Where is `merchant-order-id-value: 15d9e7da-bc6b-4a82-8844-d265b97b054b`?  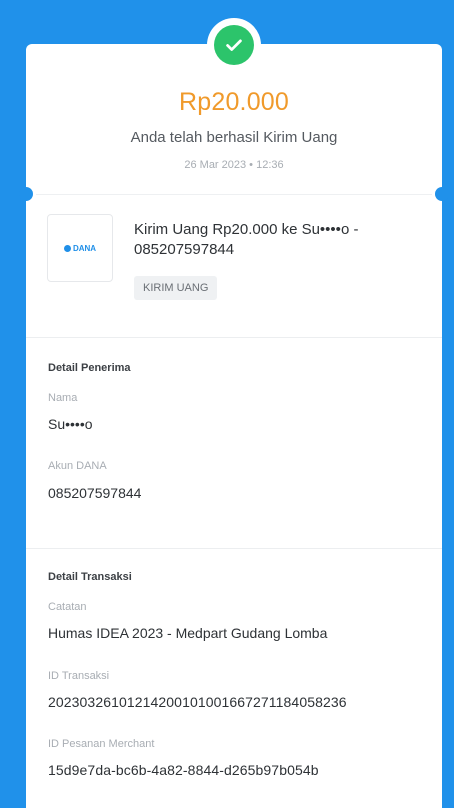
merchant-order-id-value: 15d9e7da-bc6b-4a82-8844-d265b97b054b is located at coordinates (183, 770).